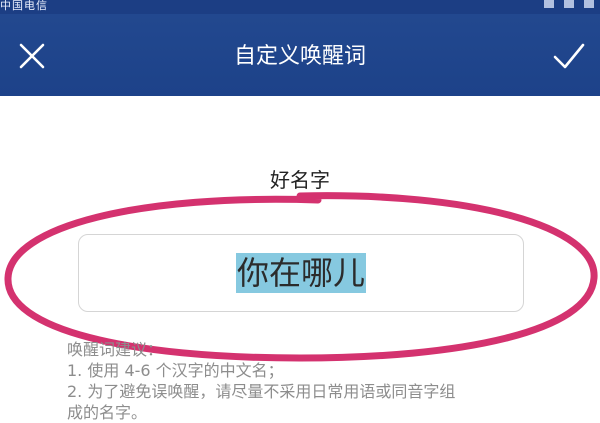  Describe the element at coordinates (175, 370) in the screenshot. I see `tip-item: 1. 使用 4-6 个汉字的中文名；` at that location.